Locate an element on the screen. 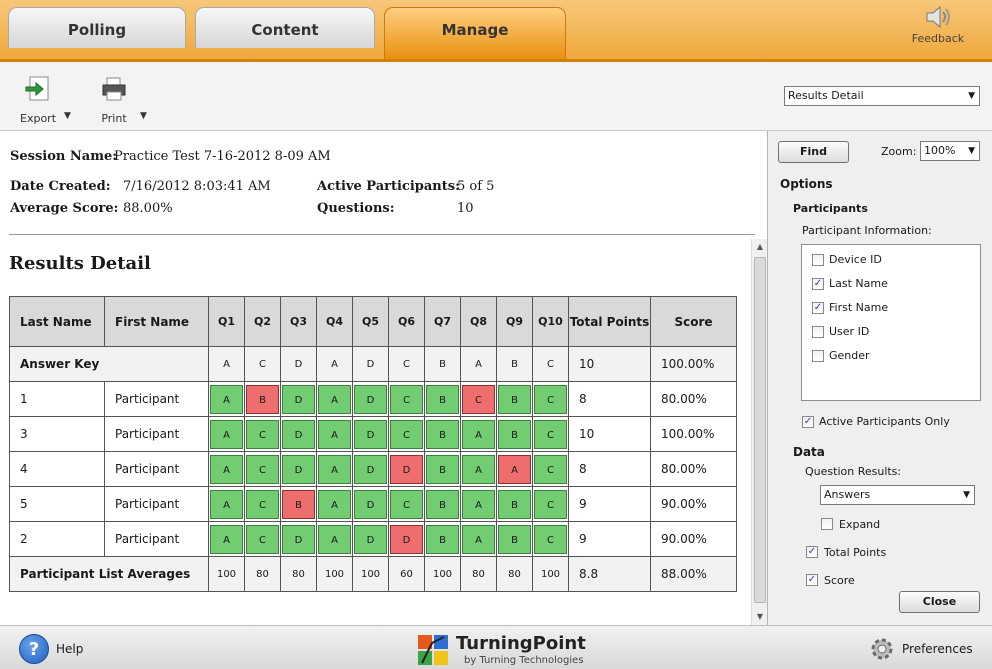 This screenshot has width=992, height=669. print-dropdown-arrow-icon: ▼ is located at coordinates (143, 116).